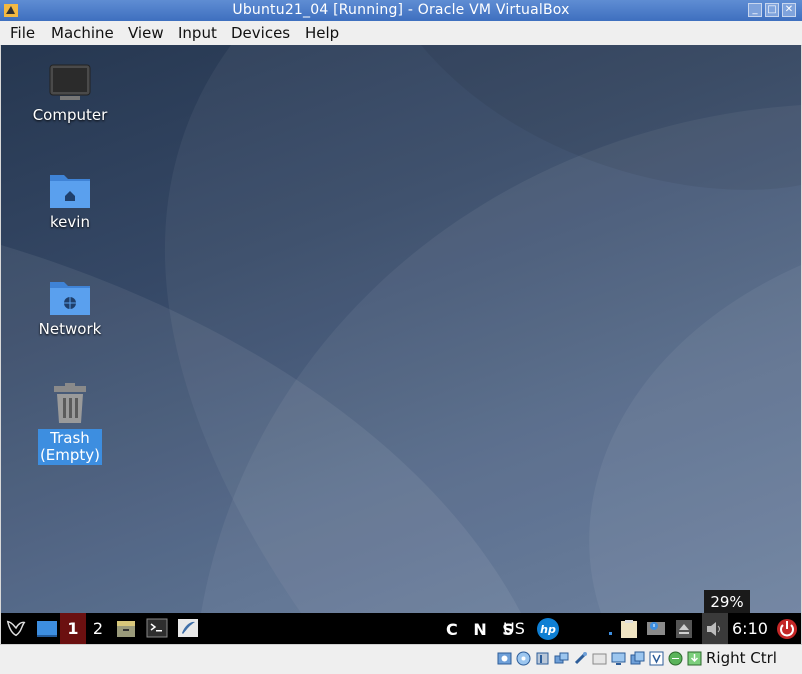  What do you see at coordinates (70, 82) in the screenshot?
I see `monitor-icon` at bounding box center [70, 82].